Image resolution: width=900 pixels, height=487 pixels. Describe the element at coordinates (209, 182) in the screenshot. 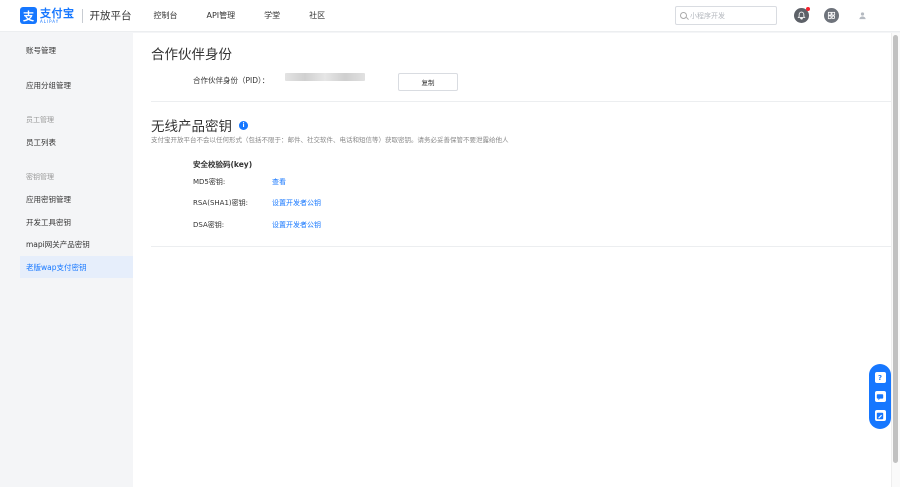

I see `md5-key-label: MD5密钥:` at that location.